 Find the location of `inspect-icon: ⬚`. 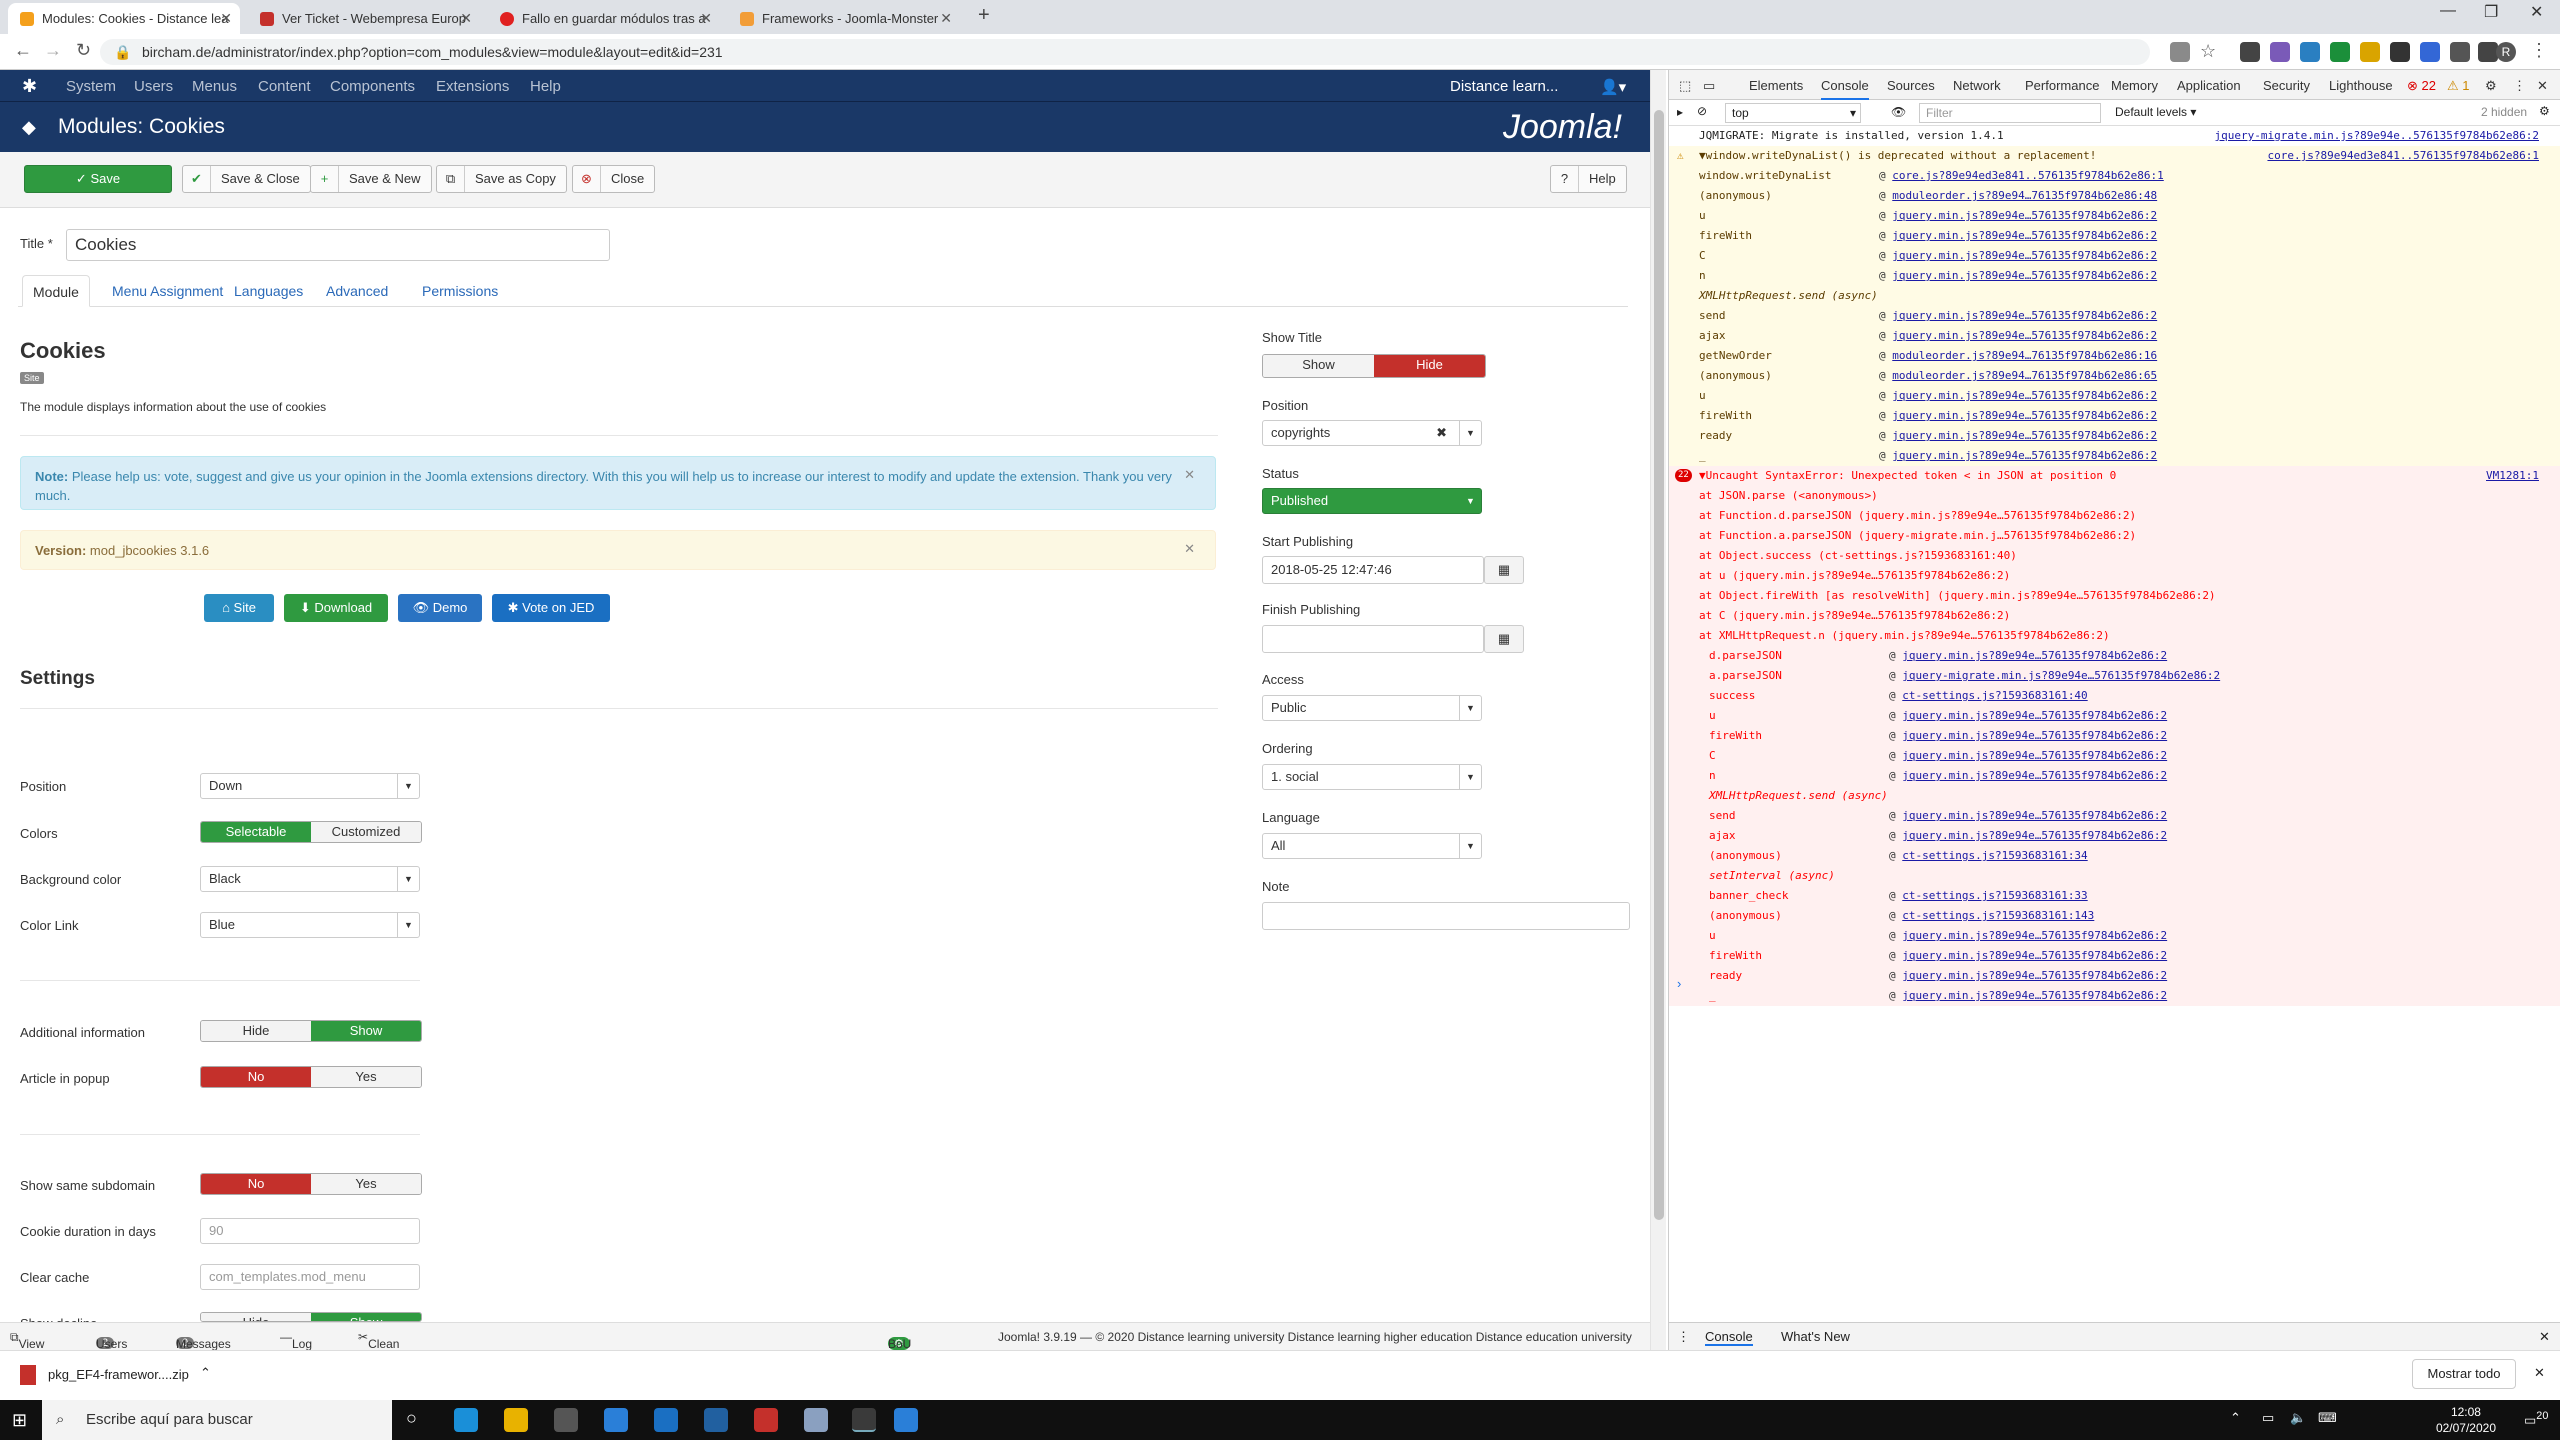

inspect-icon: ⬚ is located at coordinates (1685, 86).